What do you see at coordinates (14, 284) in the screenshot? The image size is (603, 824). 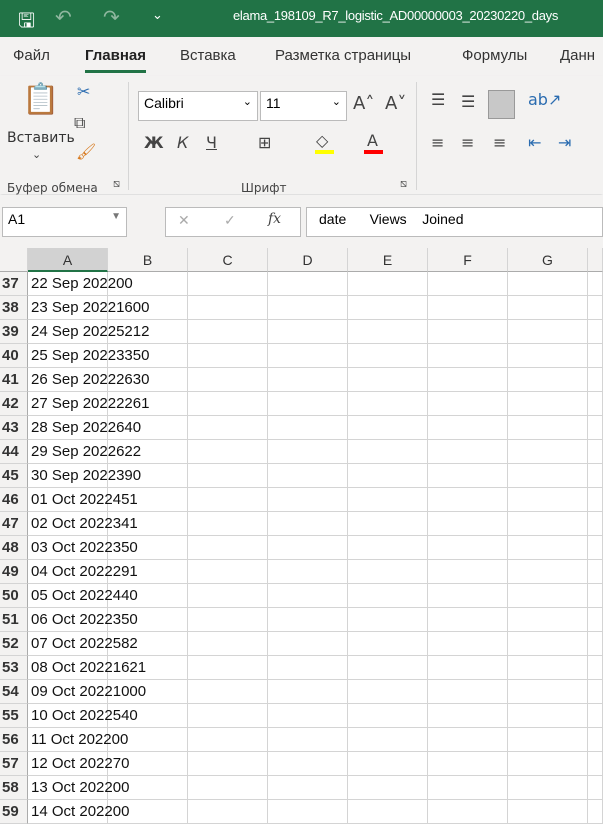 I see `row-header: 37` at bounding box center [14, 284].